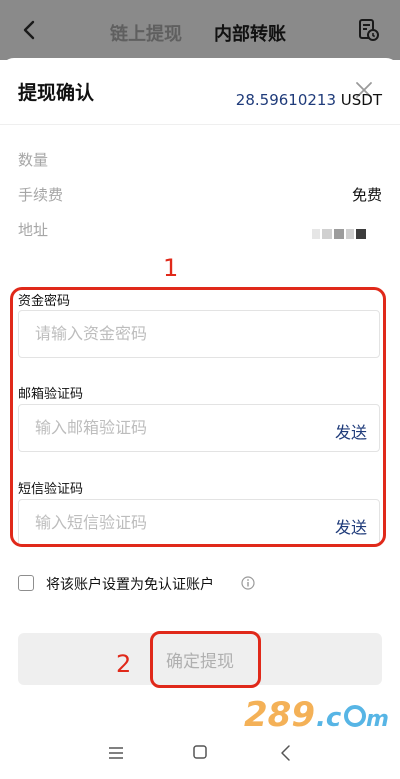 The height and width of the screenshot is (779, 400). Describe the element at coordinates (33, 160) in the screenshot. I see `amount-label: 数量` at that location.